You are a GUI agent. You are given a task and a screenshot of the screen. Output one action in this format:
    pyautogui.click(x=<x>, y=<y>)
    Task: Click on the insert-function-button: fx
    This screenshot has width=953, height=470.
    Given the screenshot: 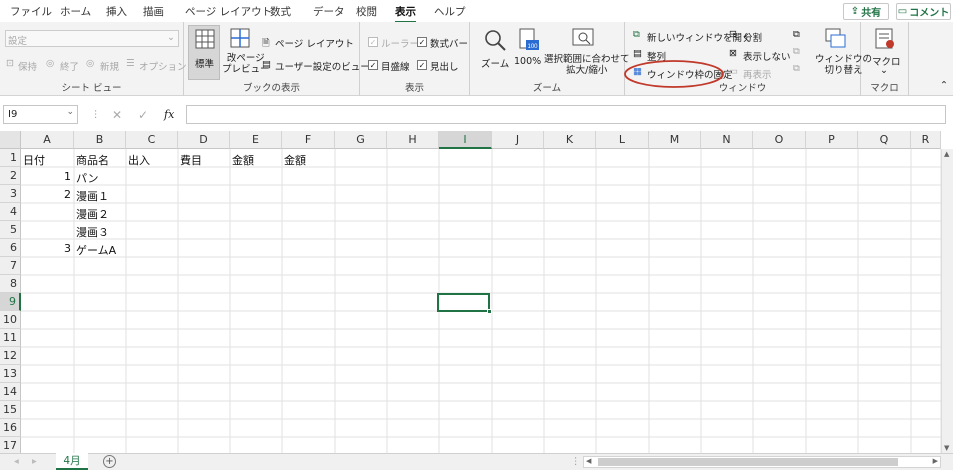 What is the action you would take?
    pyautogui.click(x=169, y=114)
    